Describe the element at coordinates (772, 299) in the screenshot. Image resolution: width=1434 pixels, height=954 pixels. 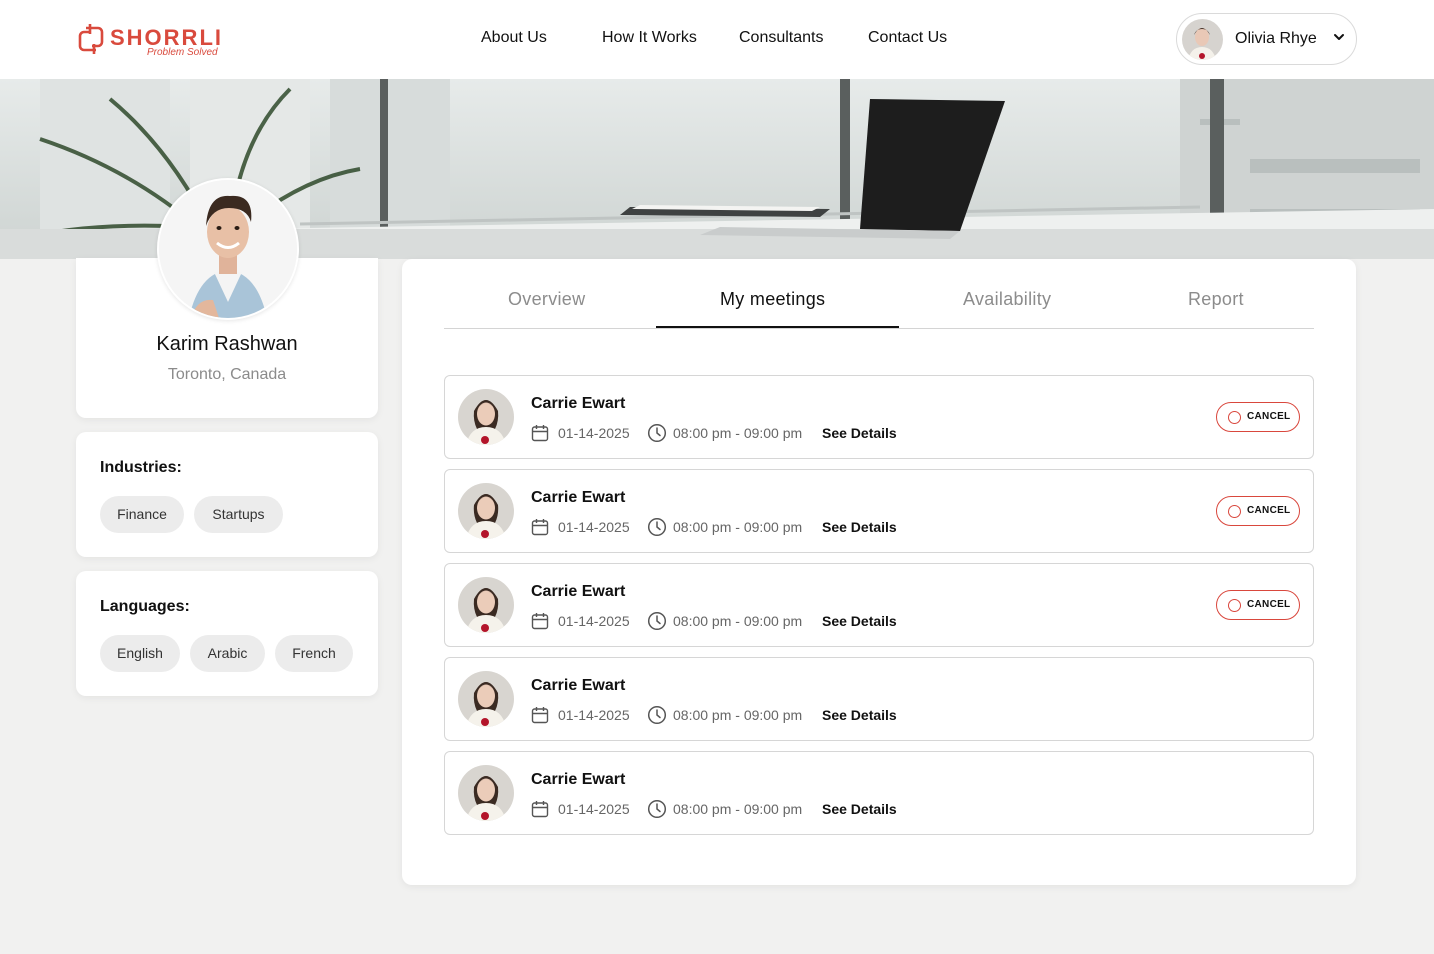
I see `tab-my-meetings: My meetings` at that location.